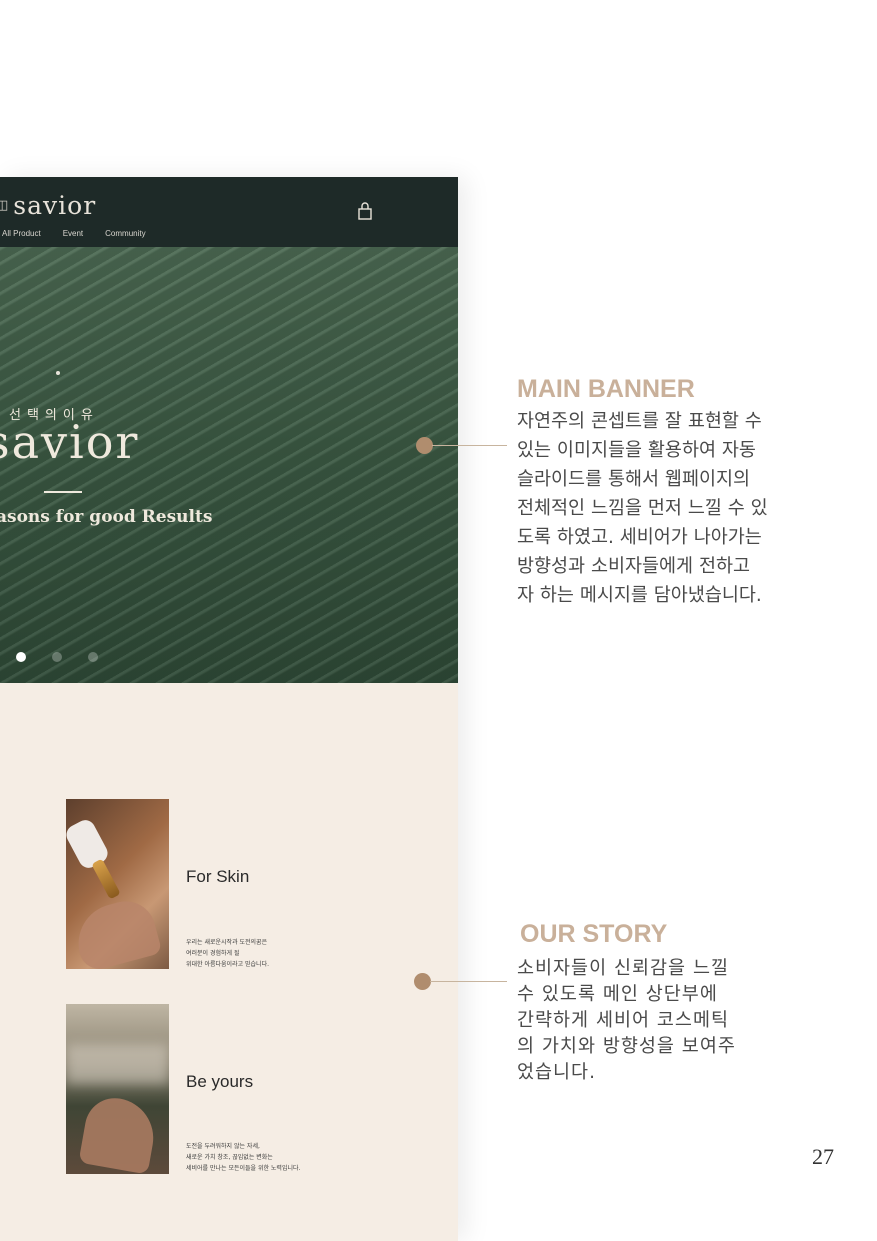 This screenshot has height=1241, width=877. Describe the element at coordinates (73, 233) in the screenshot. I see `nav-item-event: Event` at that location.